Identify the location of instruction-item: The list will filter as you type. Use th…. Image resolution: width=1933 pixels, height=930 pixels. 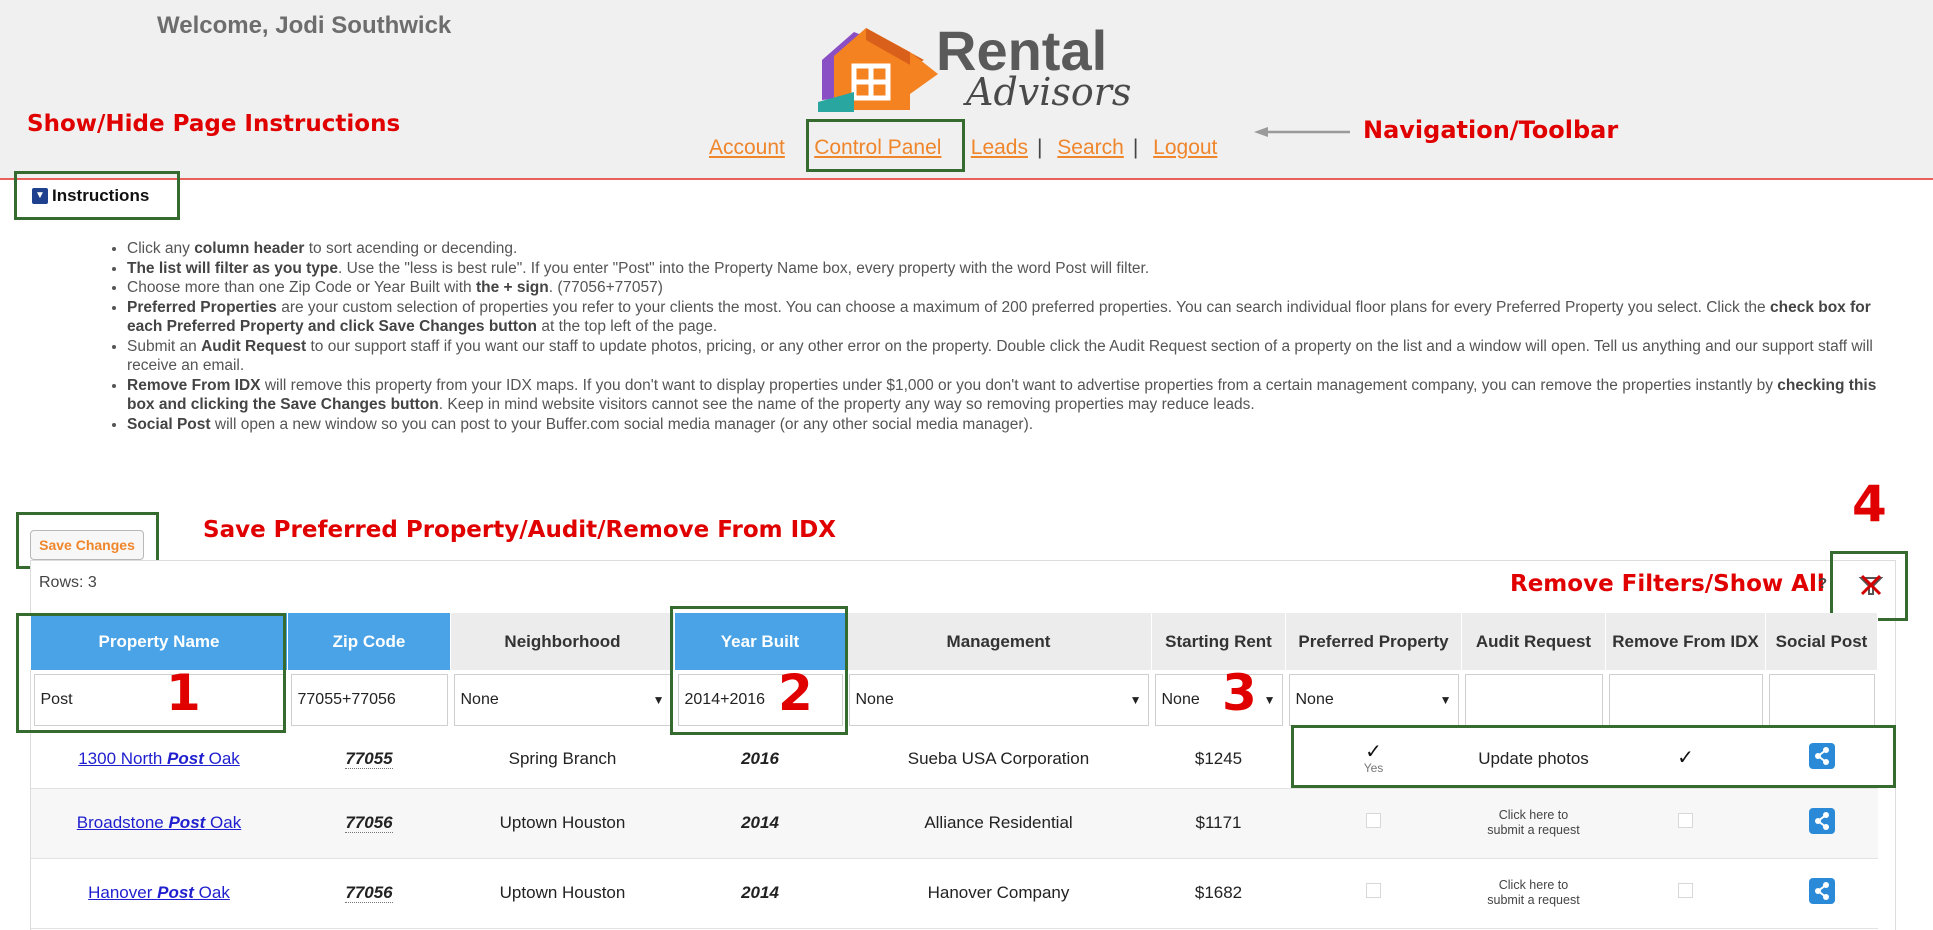
(1012, 269).